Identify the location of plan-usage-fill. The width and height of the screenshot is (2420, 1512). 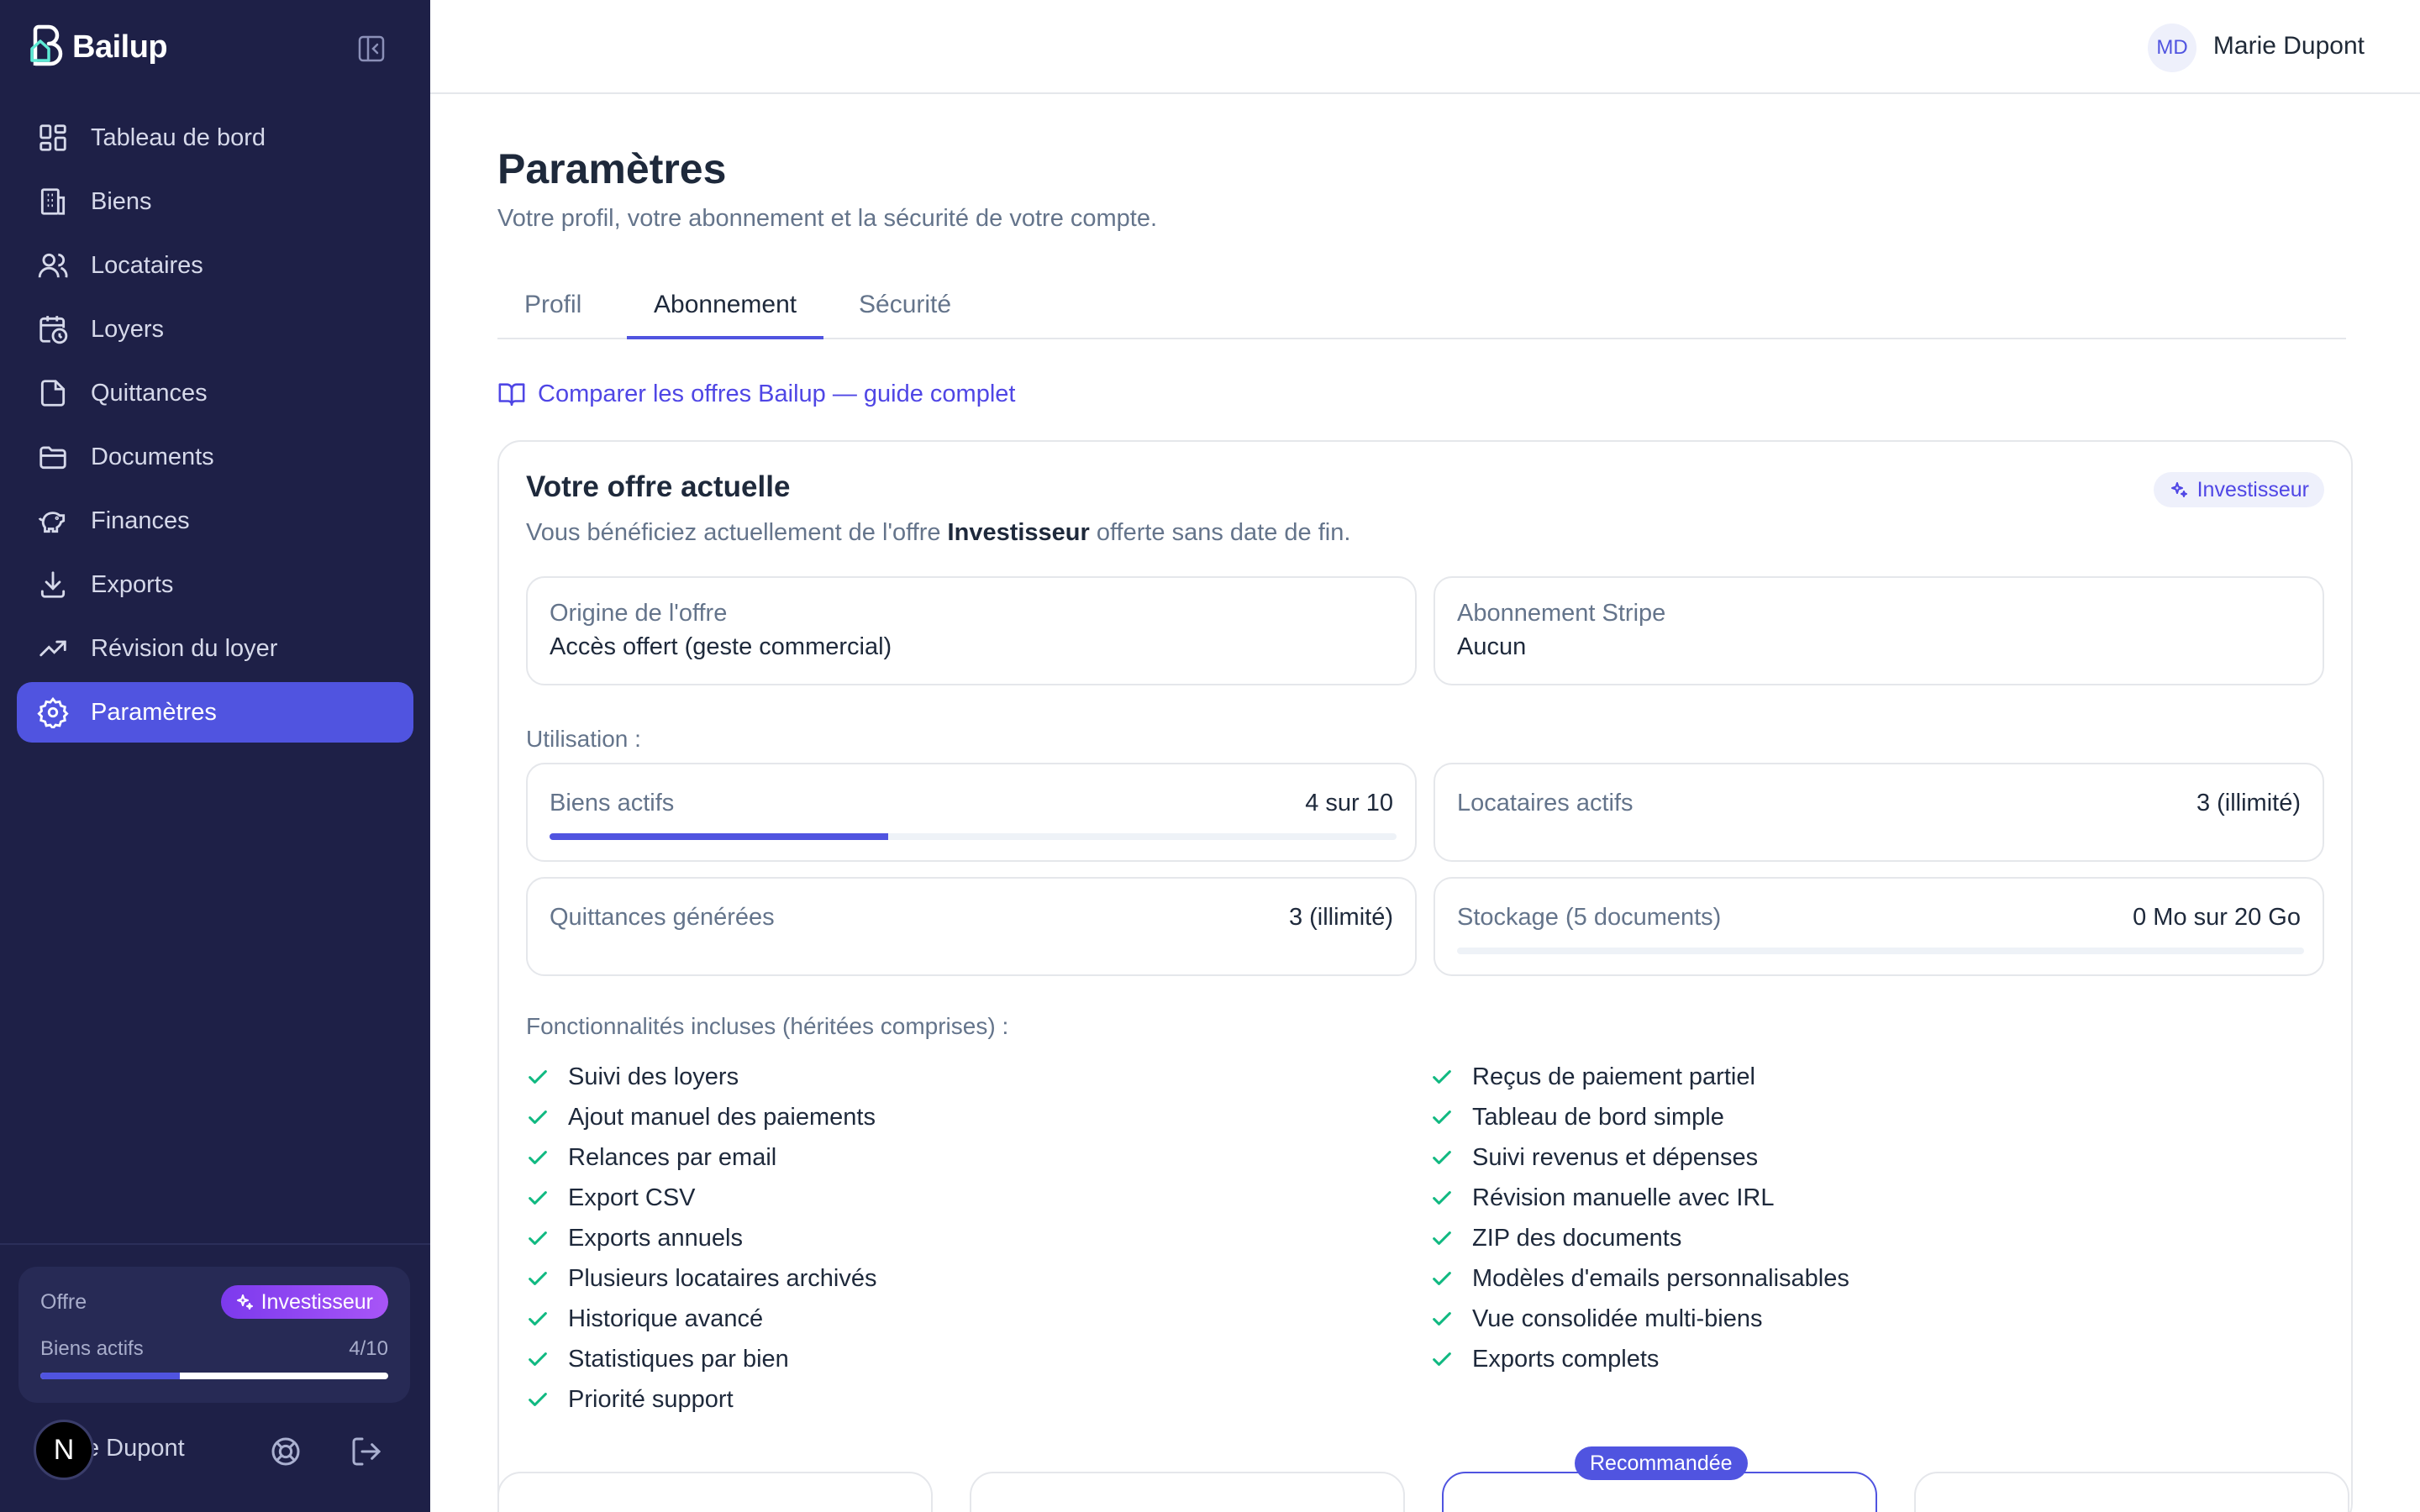
(110, 1376).